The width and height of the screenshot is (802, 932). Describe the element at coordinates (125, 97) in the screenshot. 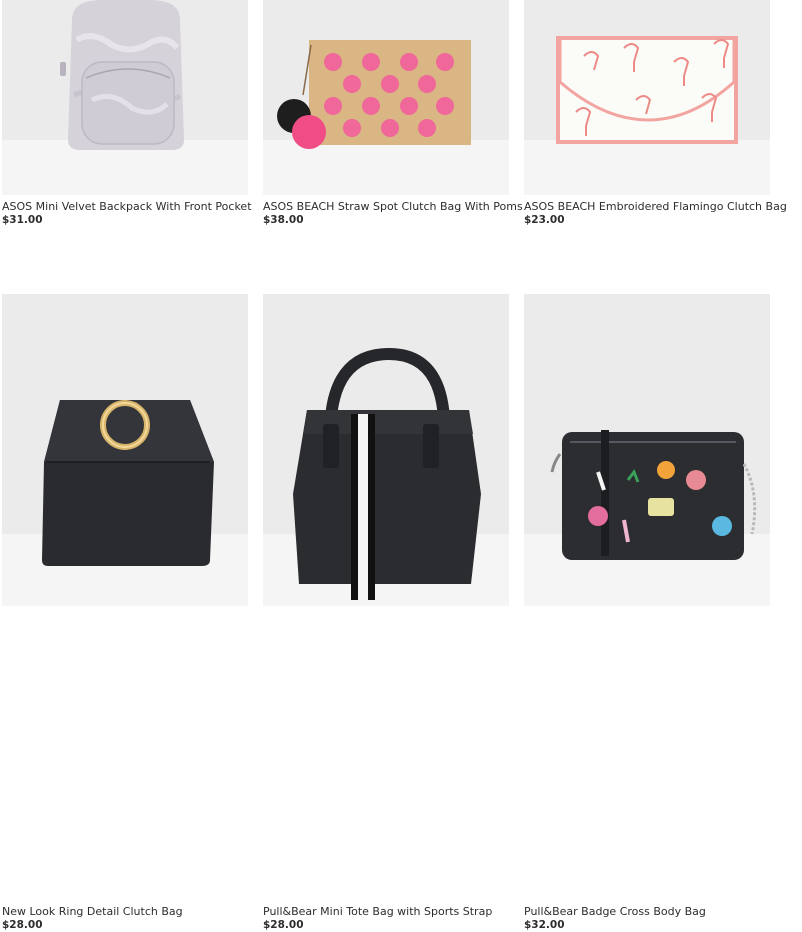

I see `product-image-backpack` at that location.